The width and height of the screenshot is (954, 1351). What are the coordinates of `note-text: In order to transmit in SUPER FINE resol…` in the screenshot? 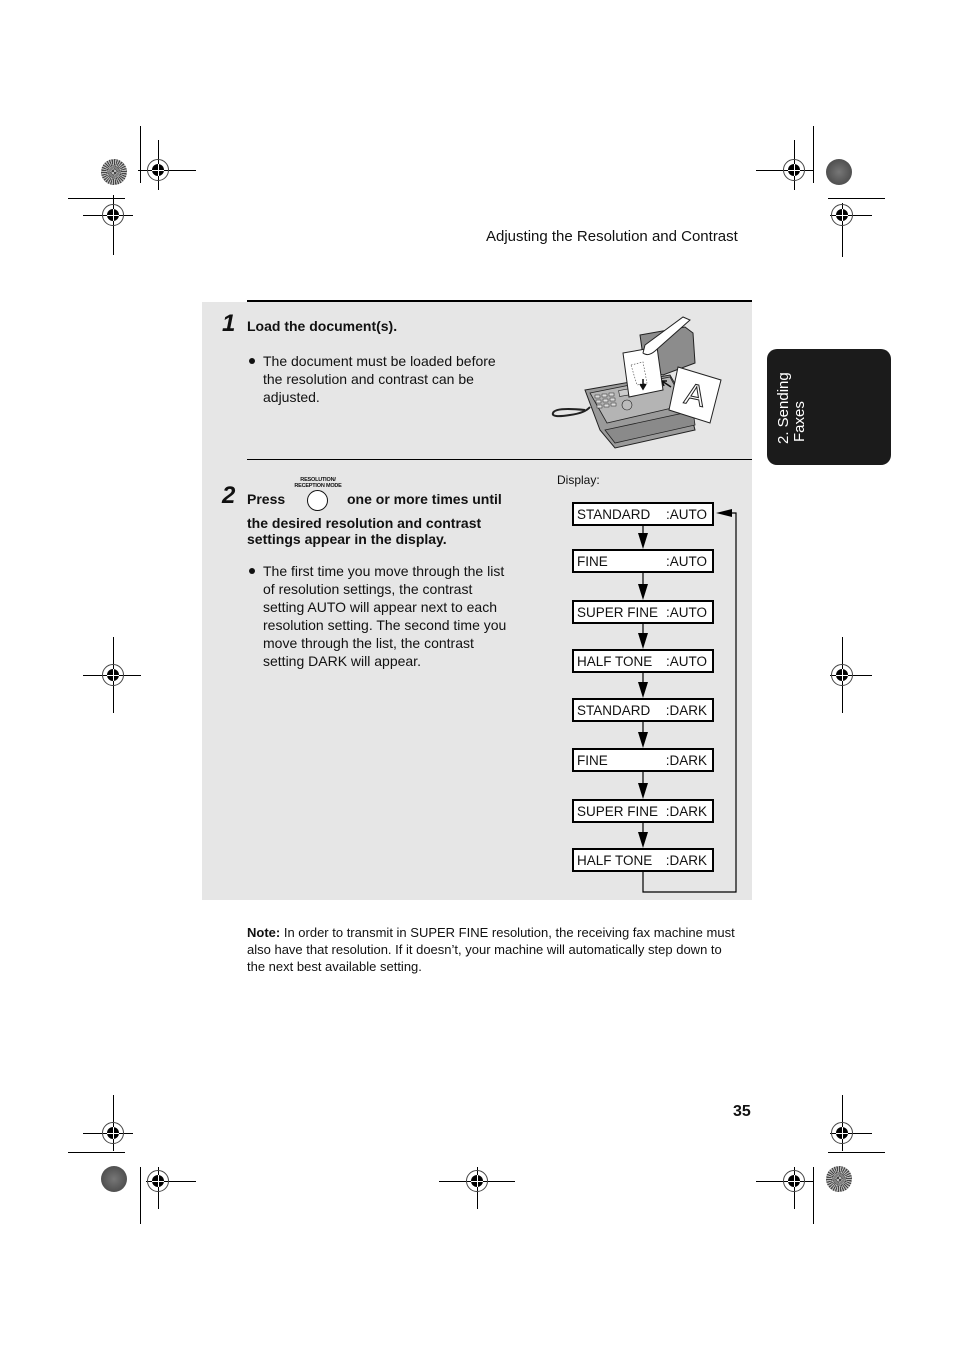 It's located at (491, 949).